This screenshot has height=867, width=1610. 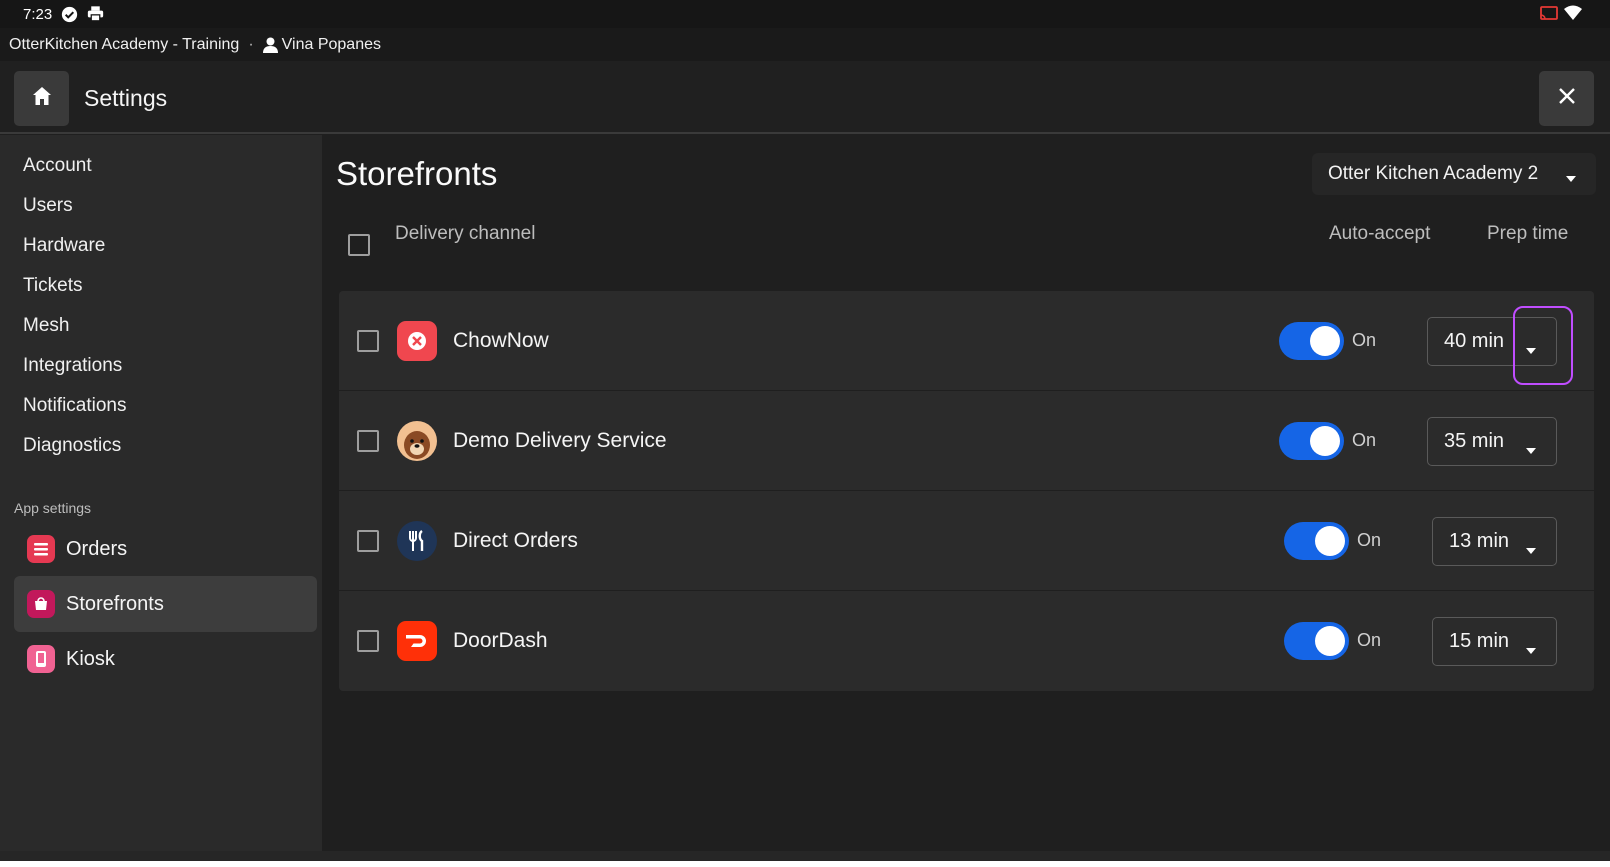 I want to click on bottom-edge, so click(x=805, y=856).